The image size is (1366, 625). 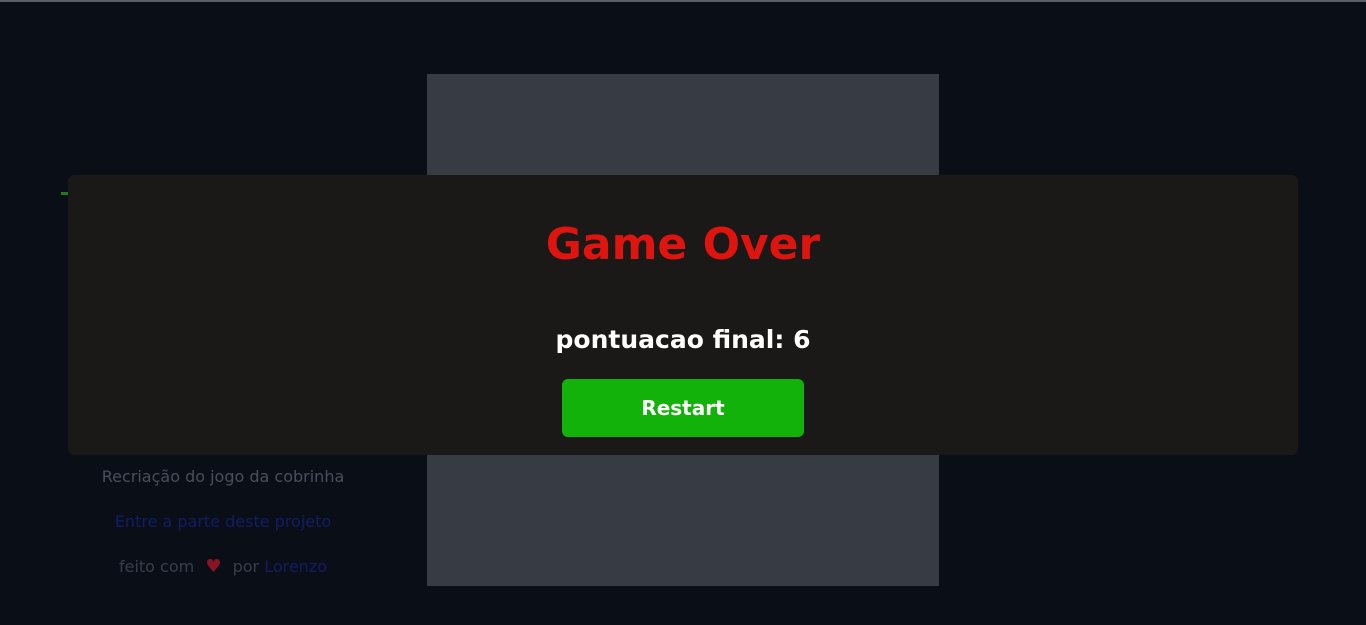 I want to click on heart-icon: ♥, so click(x=213, y=566).